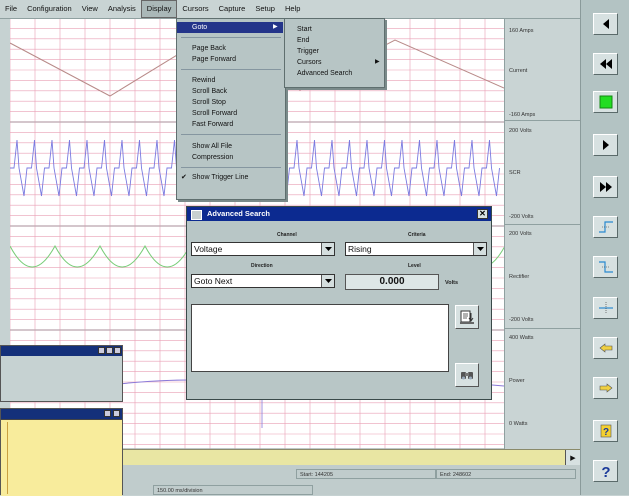  What do you see at coordinates (333, 40) in the screenshot?
I see `menu-item-end: End` at bounding box center [333, 40].